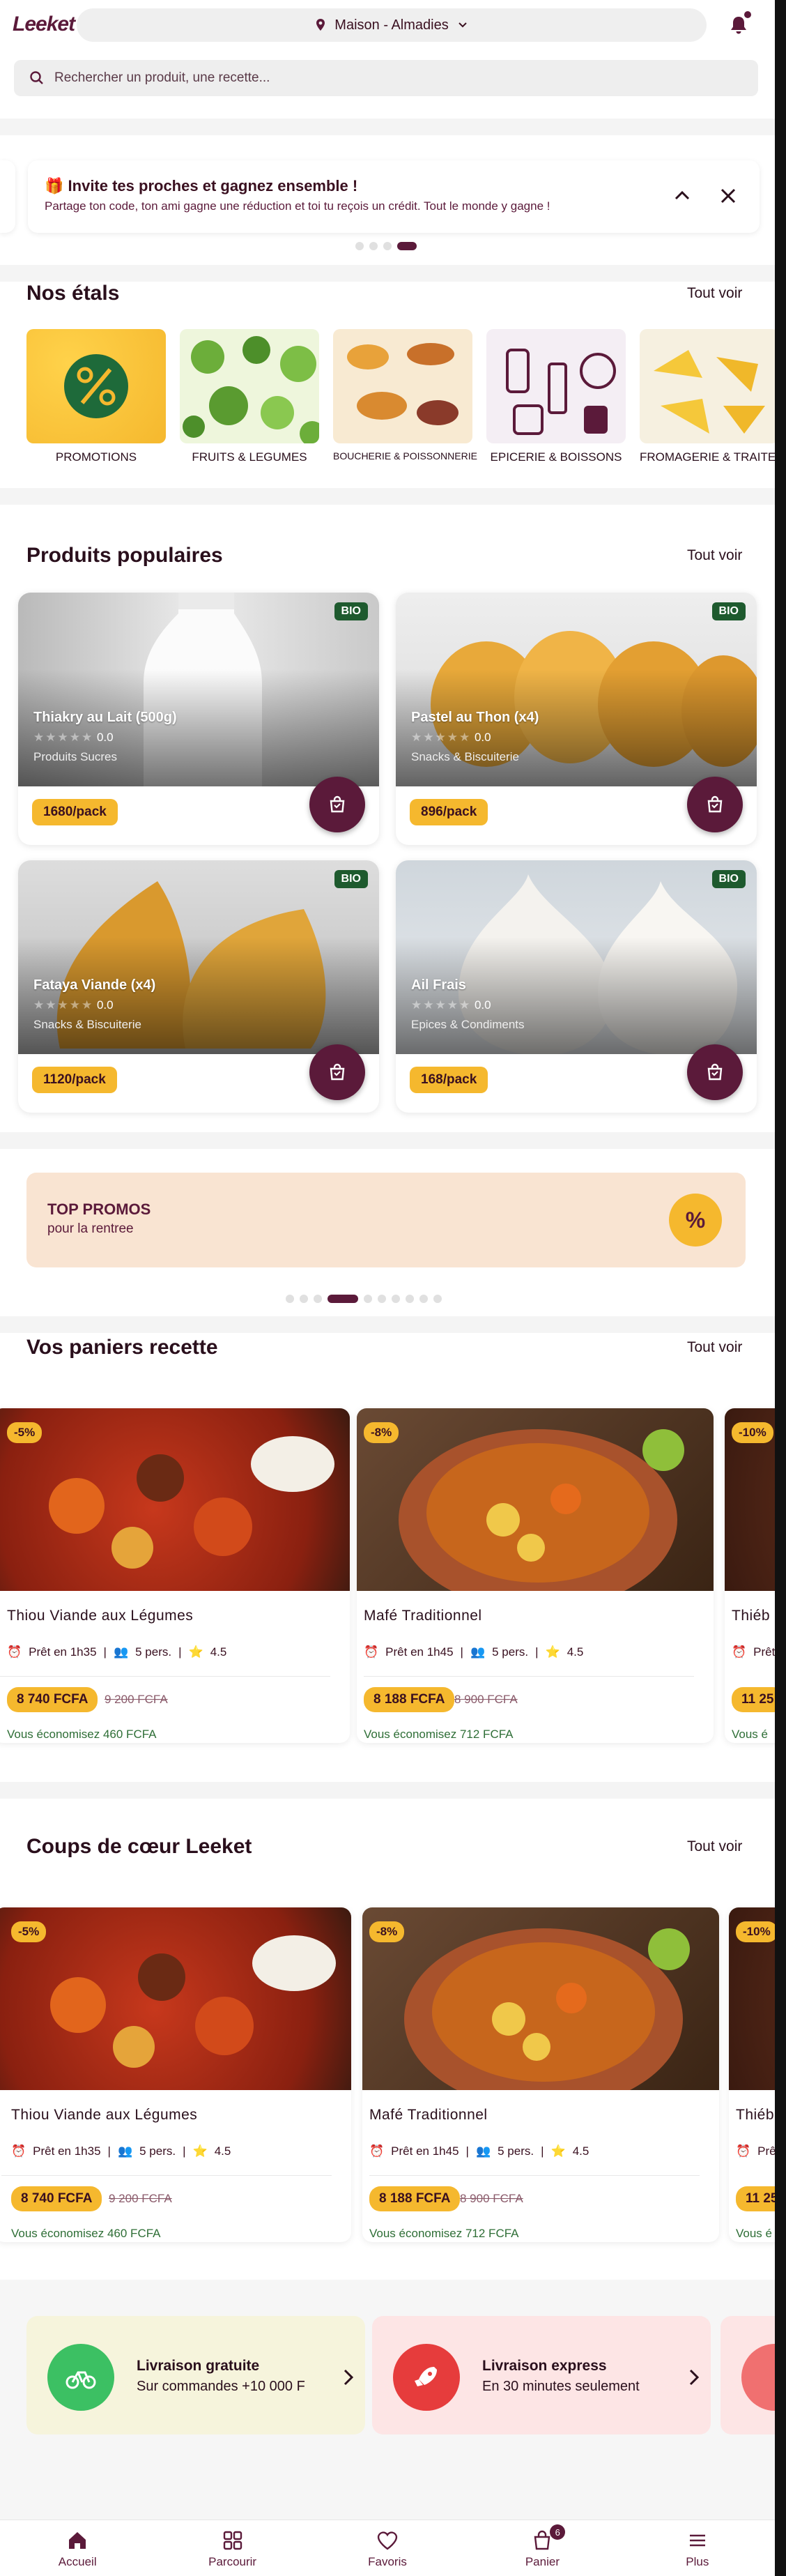 This screenshot has width=786, height=2576. I want to click on nav-label: Panier, so click(542, 2562).